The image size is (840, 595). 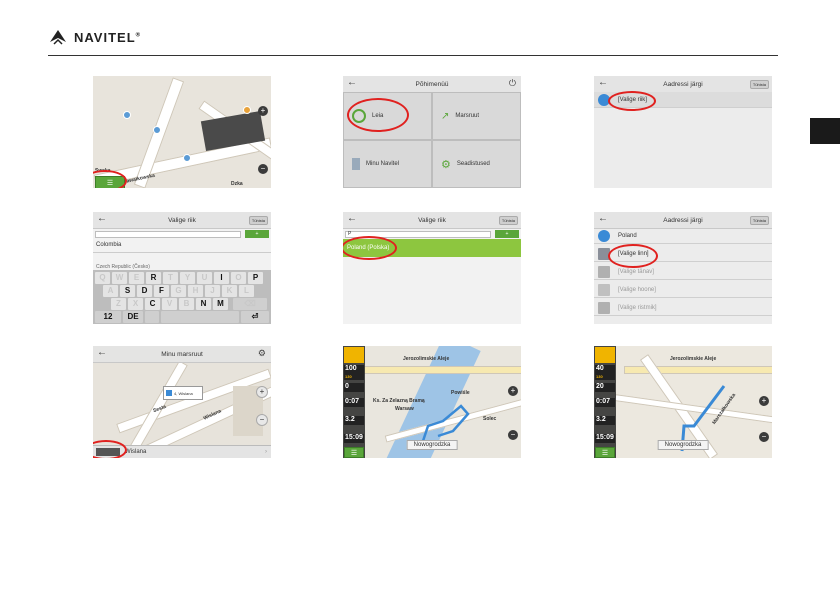 What do you see at coordinates (387, 116) in the screenshot?
I see `menu-tile-find: Leia` at bounding box center [387, 116].